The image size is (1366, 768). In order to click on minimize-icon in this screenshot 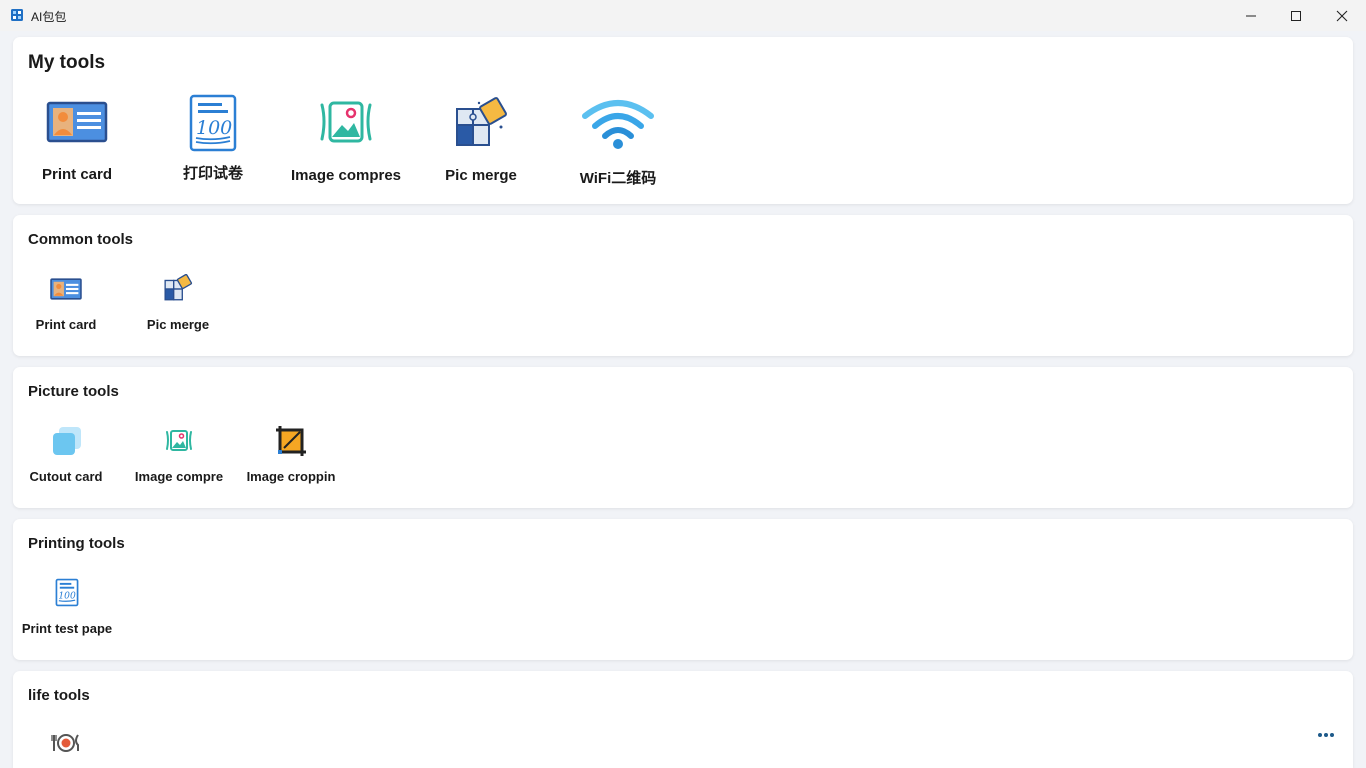, I will do `click(1251, 15)`.